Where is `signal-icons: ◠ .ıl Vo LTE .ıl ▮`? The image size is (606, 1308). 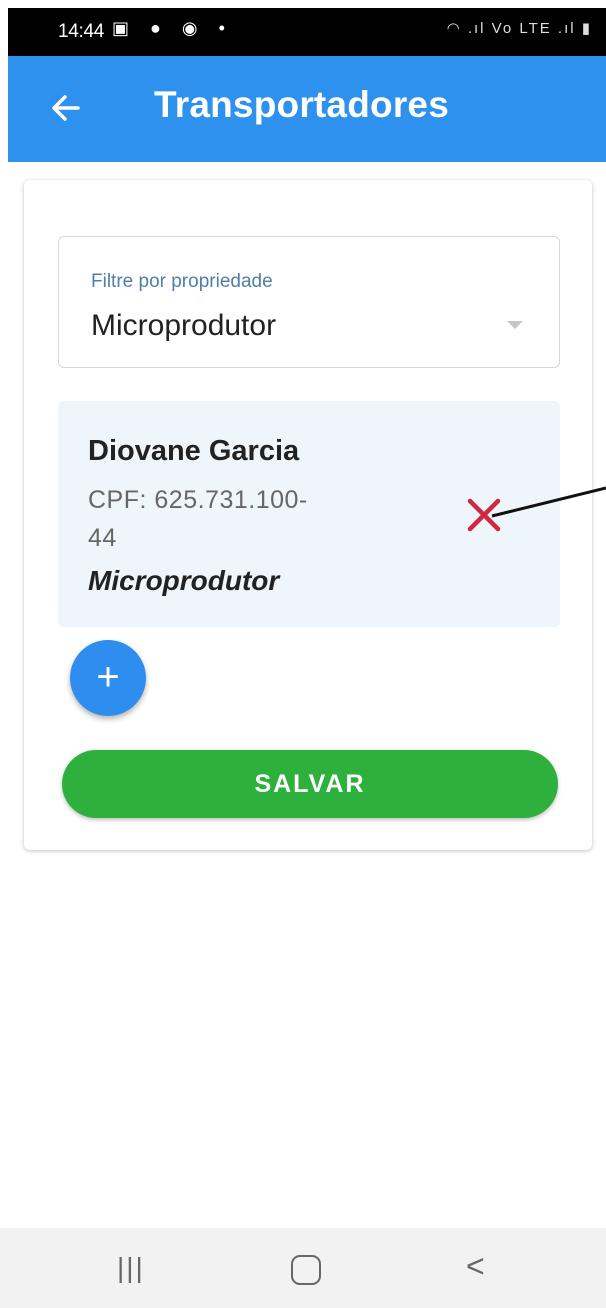 signal-icons: ◠ .ıl Vo LTE .ıl ▮ is located at coordinates (519, 28).